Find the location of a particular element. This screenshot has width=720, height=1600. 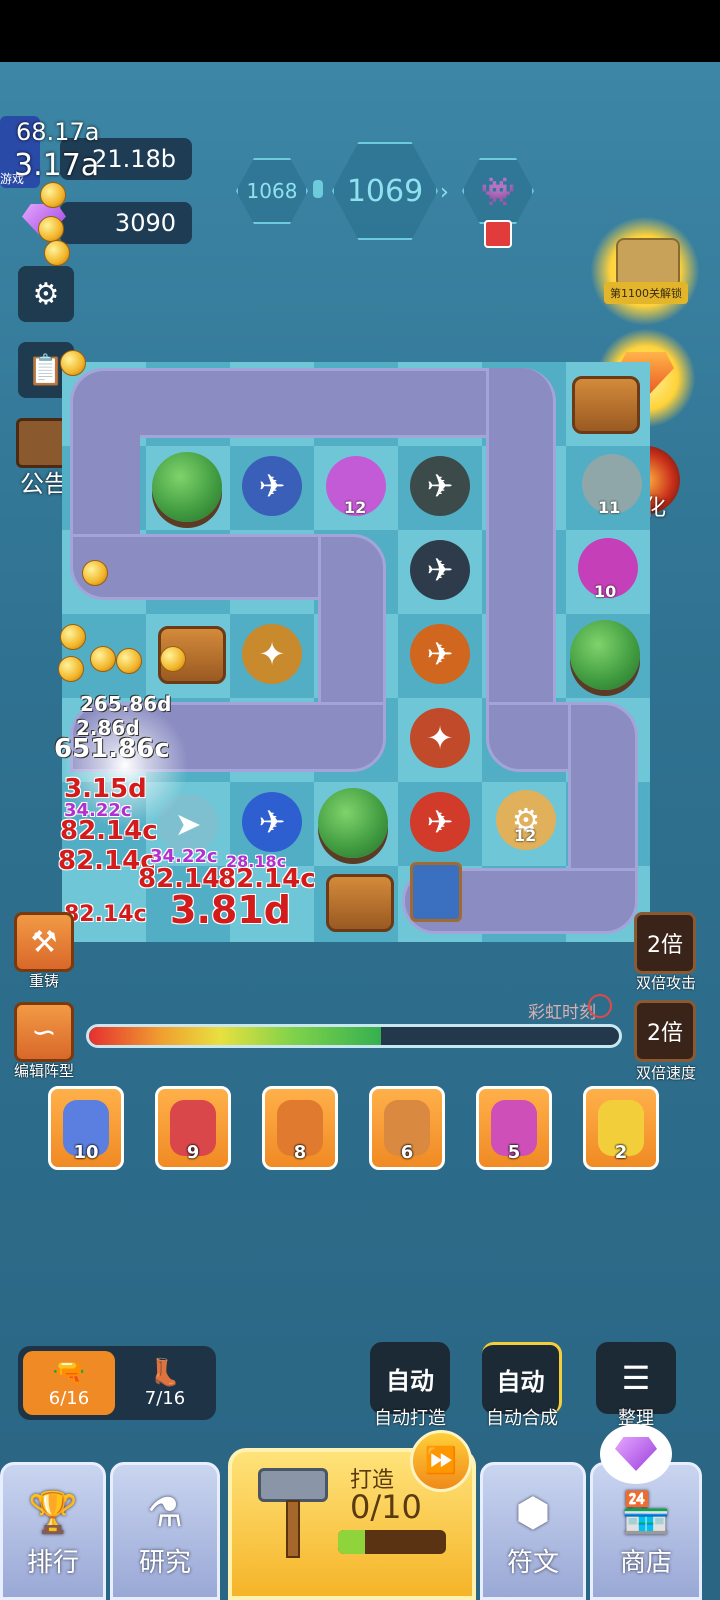

turret-level: 12 is located at coordinates (525, 835).